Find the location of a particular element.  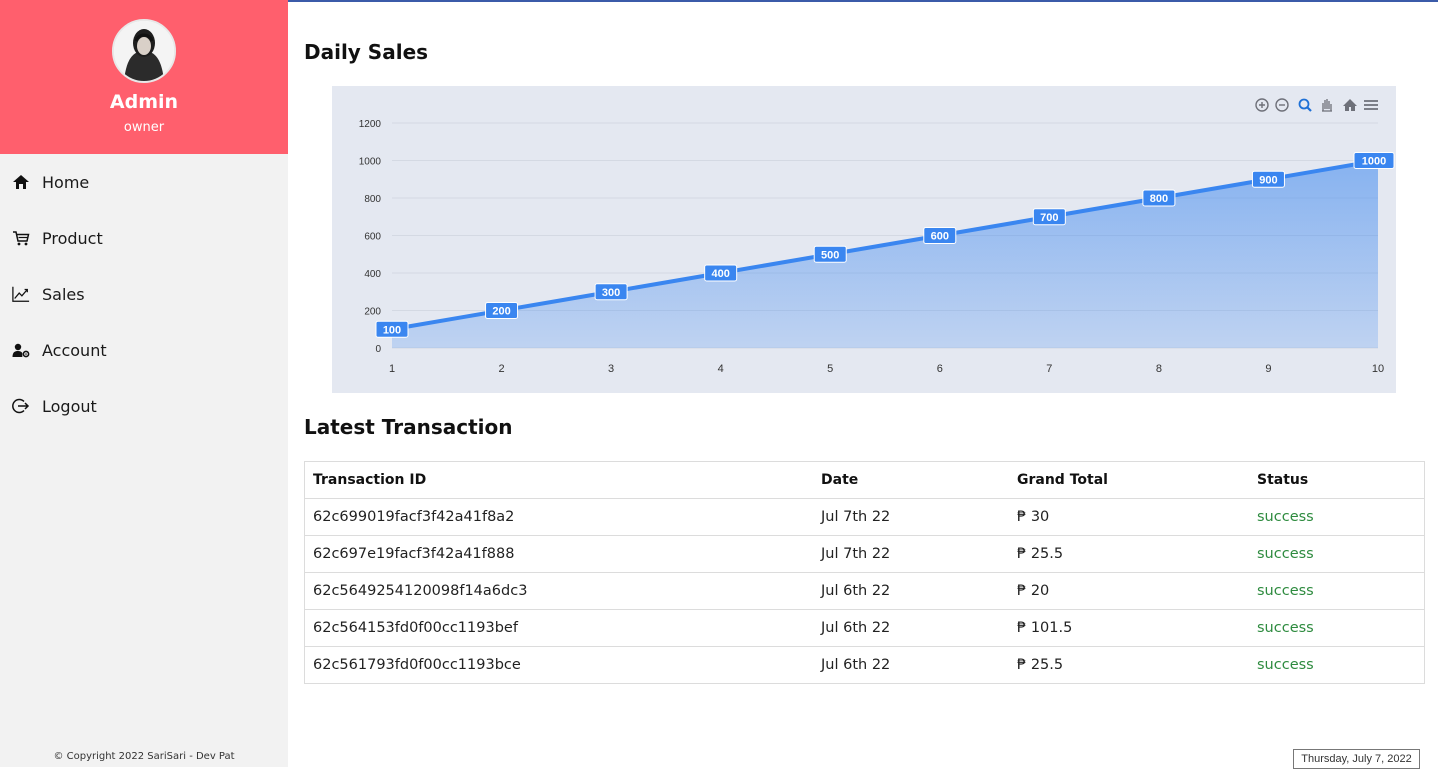

x-tick-label: 5 is located at coordinates (830, 369).